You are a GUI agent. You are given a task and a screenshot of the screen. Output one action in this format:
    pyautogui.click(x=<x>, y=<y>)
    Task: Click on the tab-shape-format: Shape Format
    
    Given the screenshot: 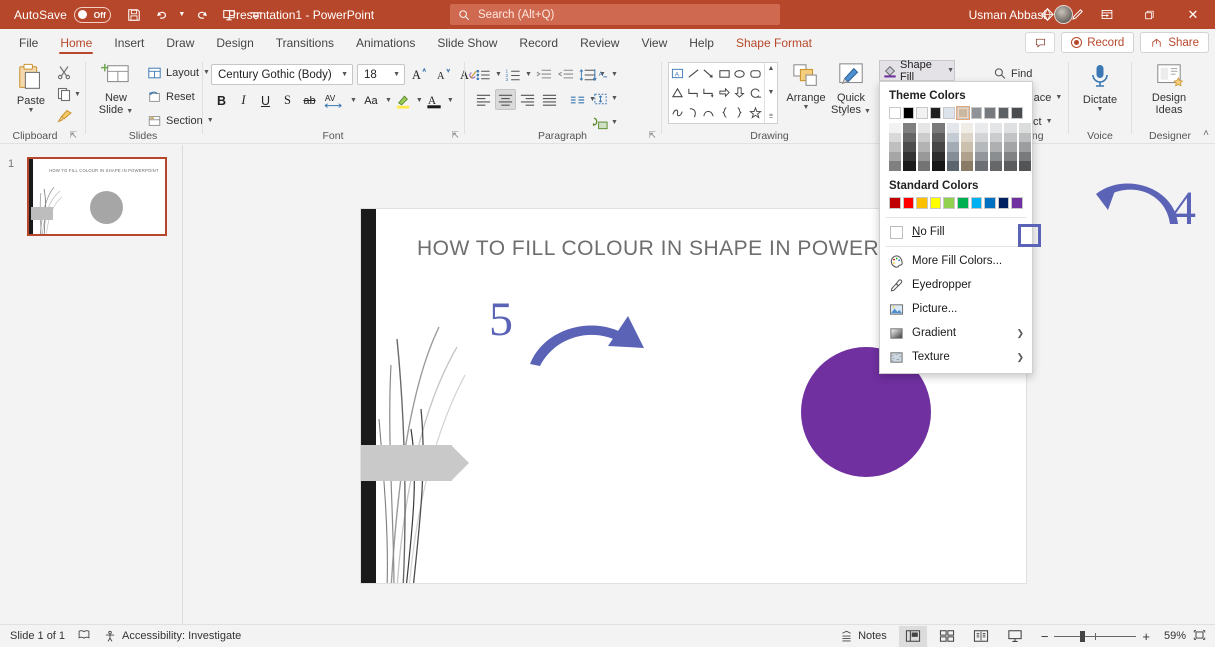 What is the action you would take?
    pyautogui.click(x=774, y=42)
    